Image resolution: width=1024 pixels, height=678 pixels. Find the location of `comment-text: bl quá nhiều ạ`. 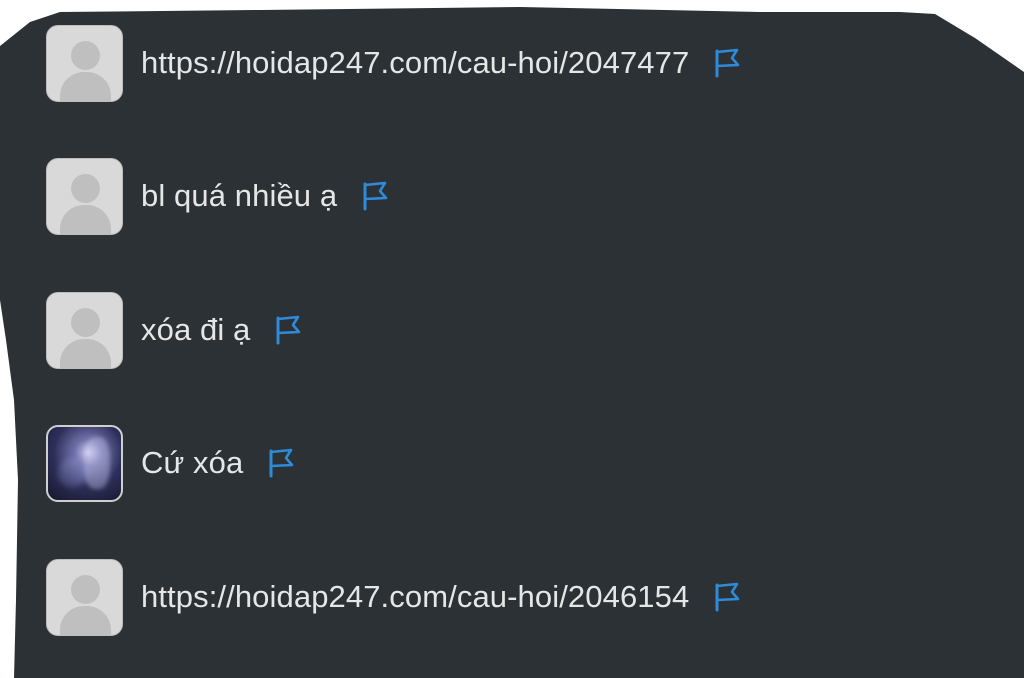

comment-text: bl quá nhiều ạ is located at coordinates (239, 195).